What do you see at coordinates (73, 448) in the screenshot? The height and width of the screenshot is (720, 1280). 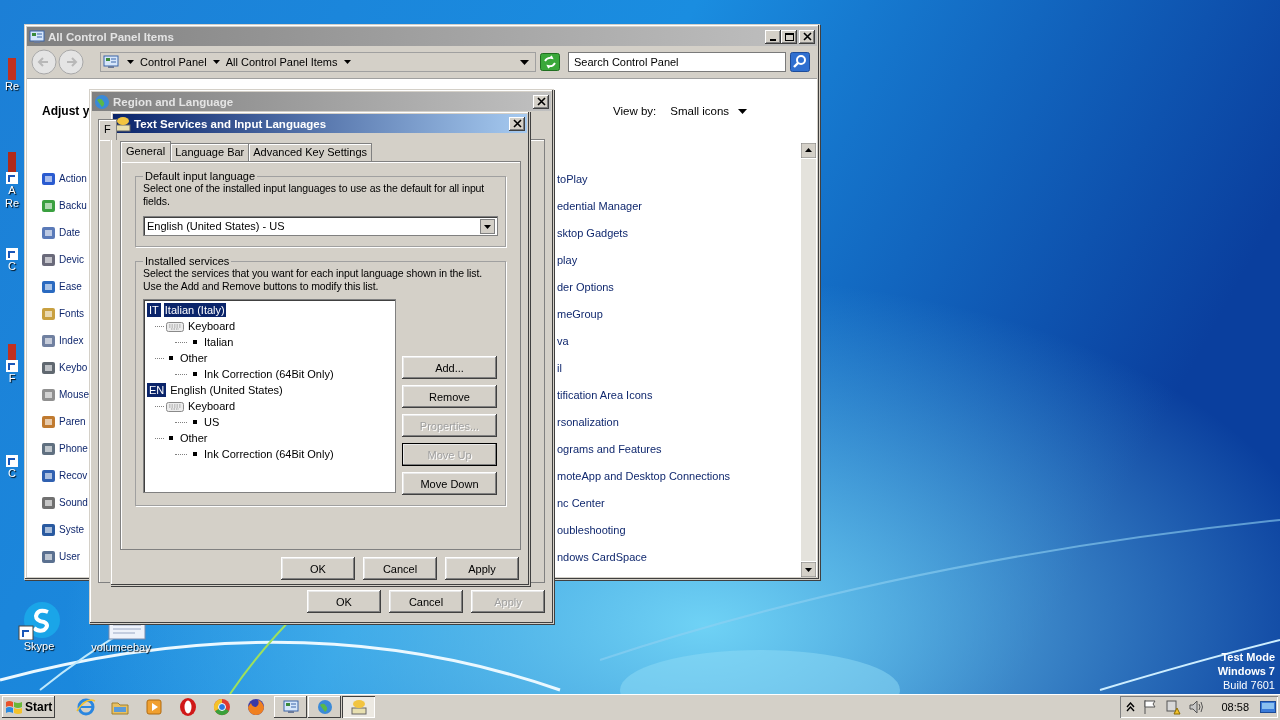 I see `applet-link: Phone` at bounding box center [73, 448].